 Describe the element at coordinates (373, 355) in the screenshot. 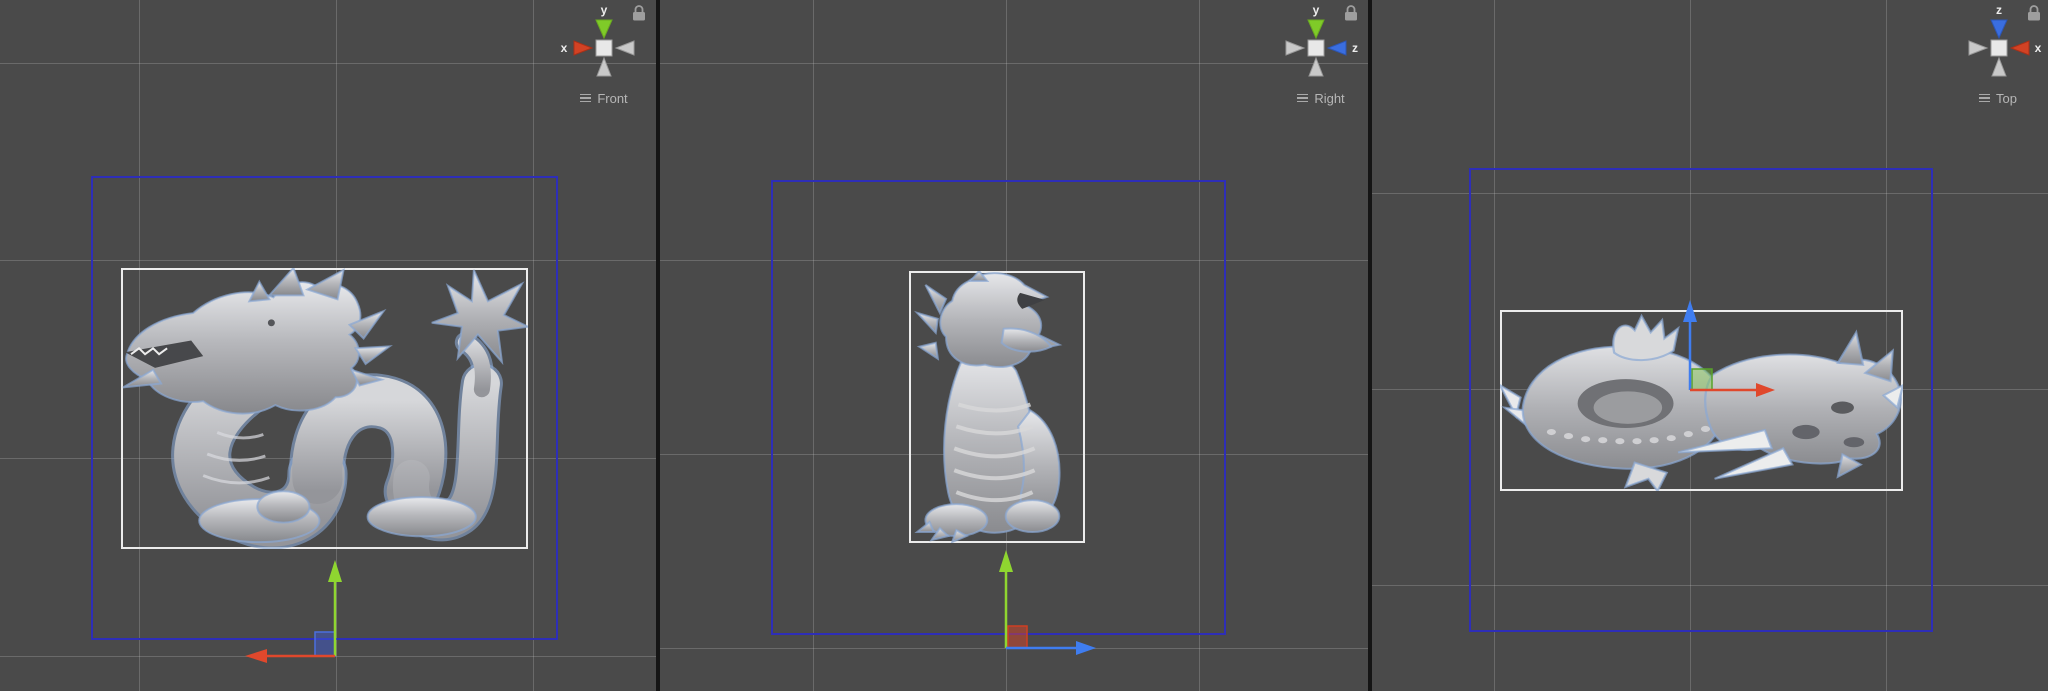

I see `frill-spike` at that location.